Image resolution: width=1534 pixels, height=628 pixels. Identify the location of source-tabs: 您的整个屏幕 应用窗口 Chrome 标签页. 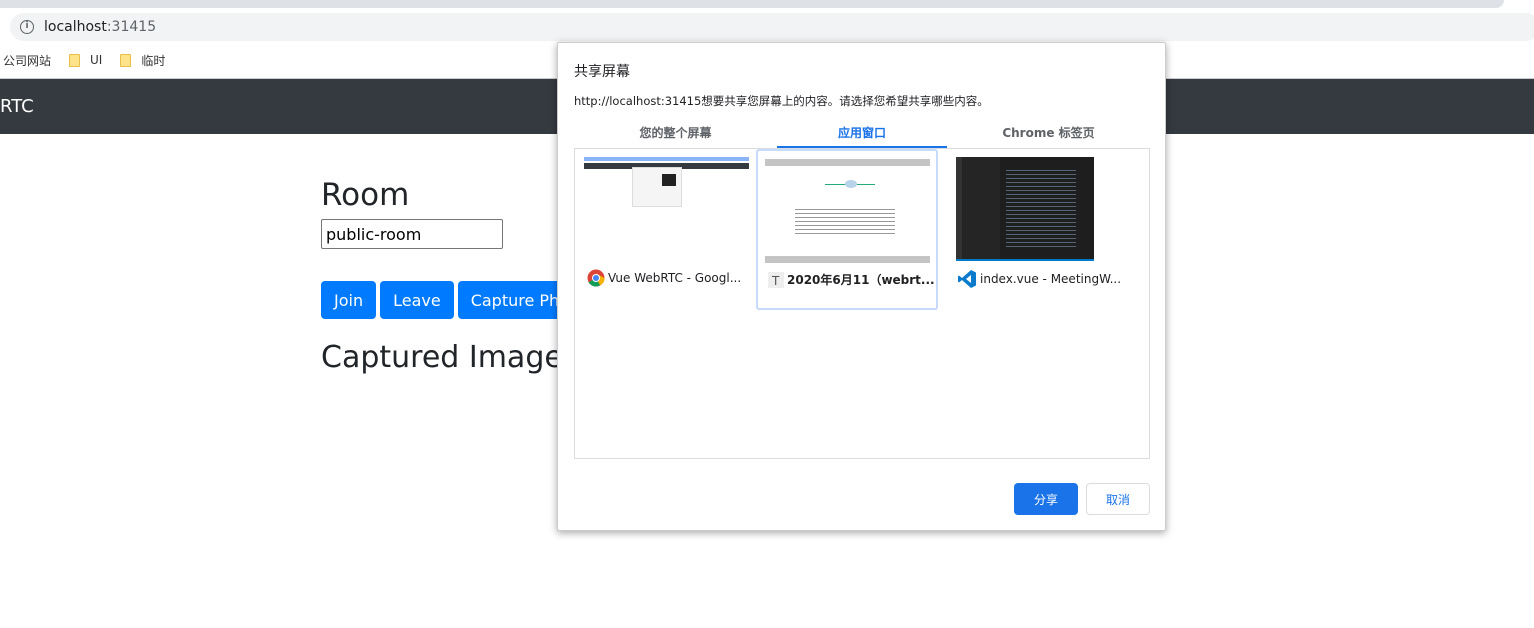
(862, 136).